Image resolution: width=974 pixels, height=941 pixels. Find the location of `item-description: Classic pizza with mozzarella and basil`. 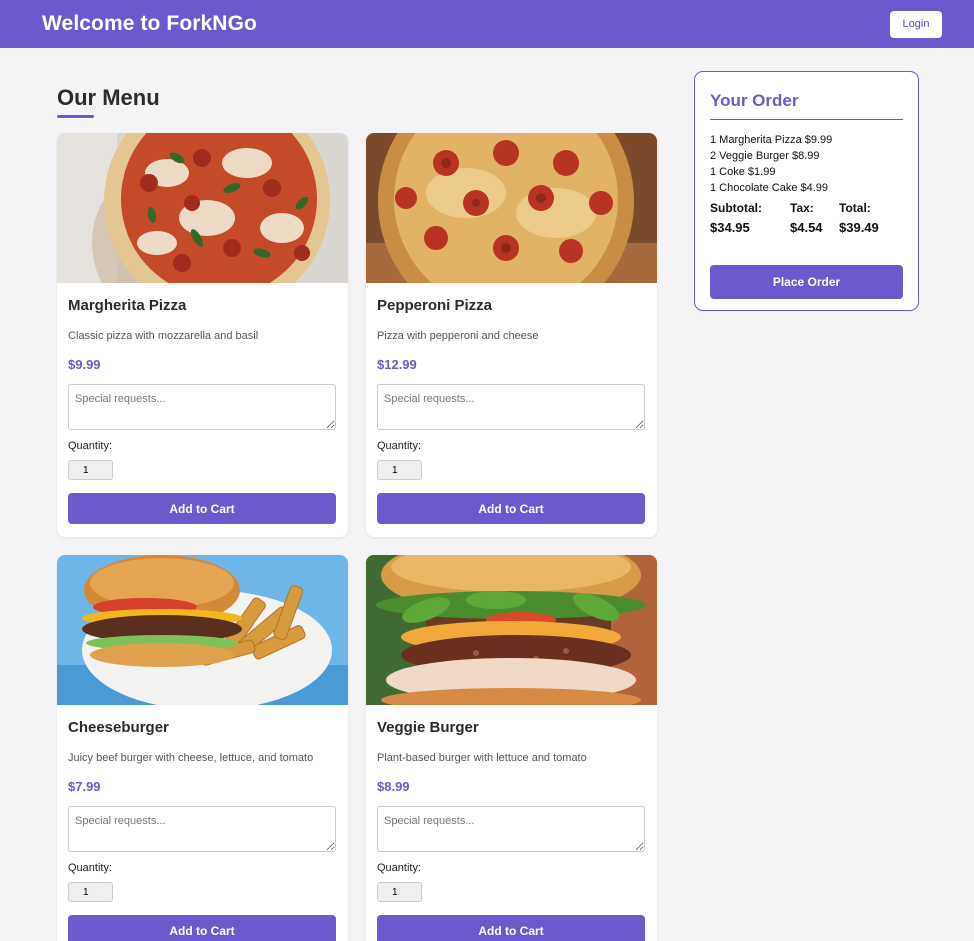

item-description: Classic pizza with mozzarella and basil is located at coordinates (163, 336).